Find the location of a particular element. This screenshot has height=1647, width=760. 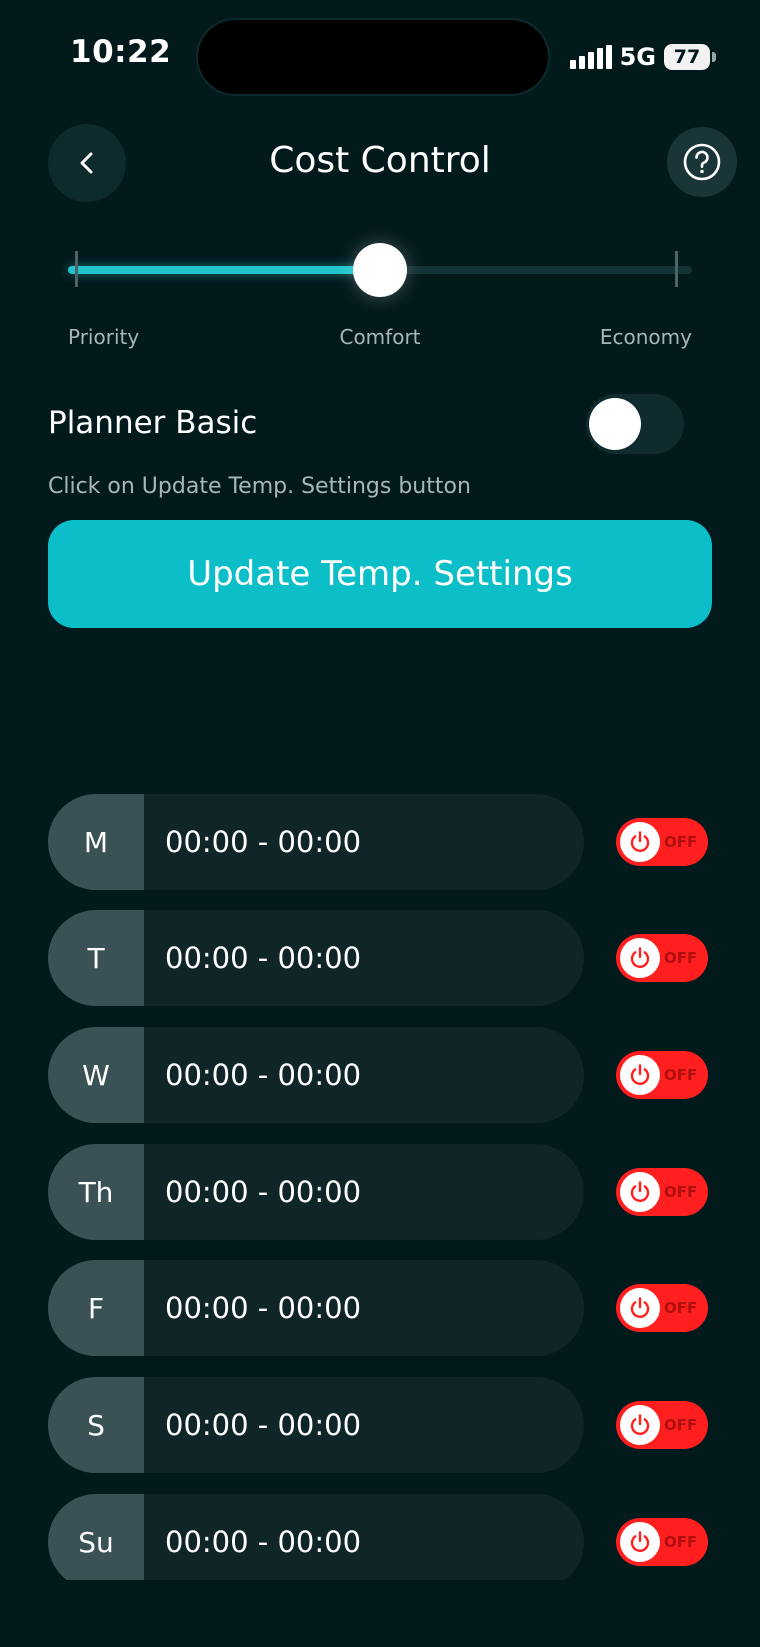

slider-label-priority: Priority is located at coordinates (103, 337).